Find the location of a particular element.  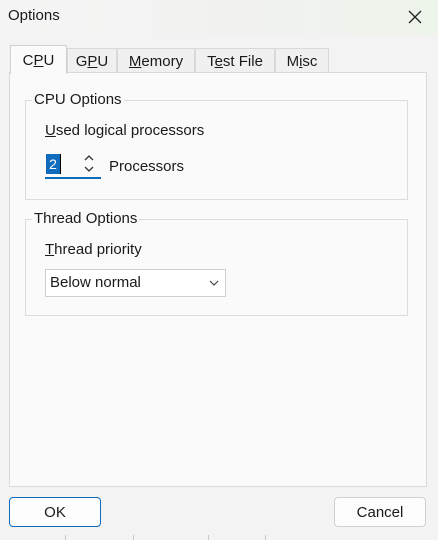

tab-misc: Misc is located at coordinates (302, 60).